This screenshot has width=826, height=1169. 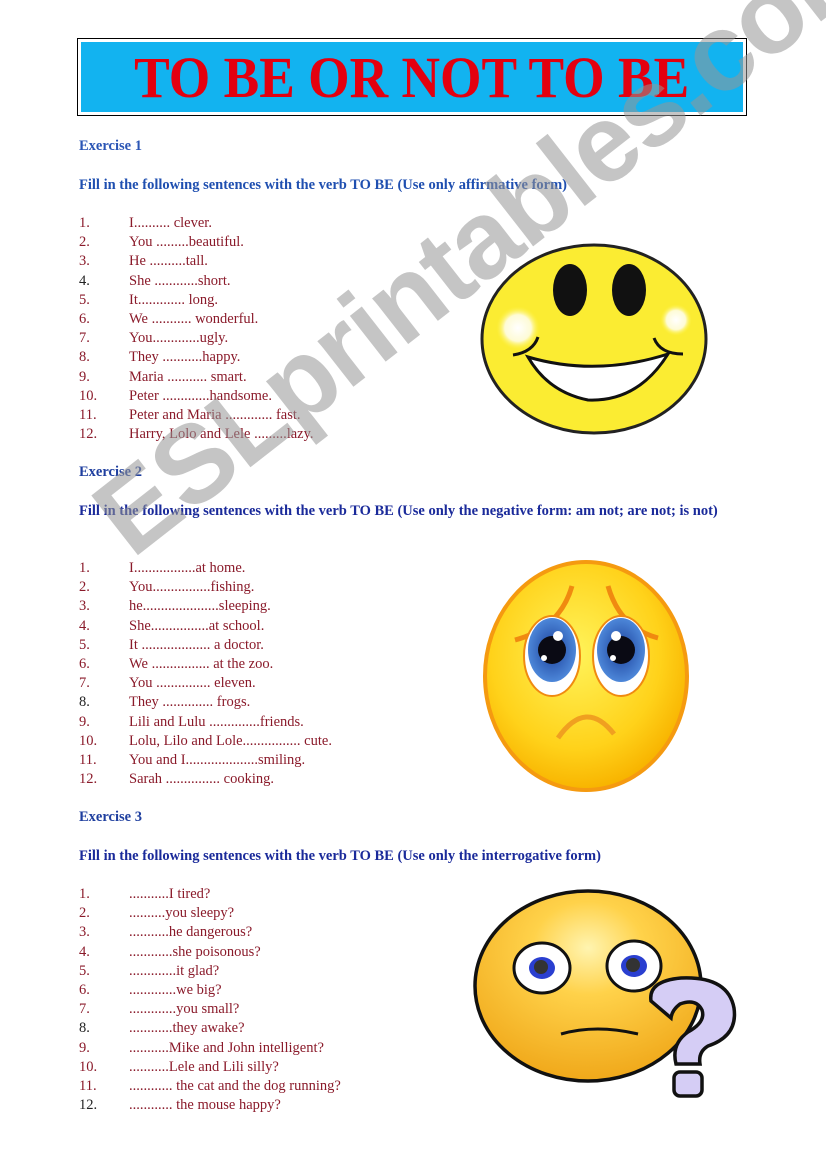 What do you see at coordinates (188, 376) in the screenshot?
I see `item-sentence: Maria ........... smart.` at bounding box center [188, 376].